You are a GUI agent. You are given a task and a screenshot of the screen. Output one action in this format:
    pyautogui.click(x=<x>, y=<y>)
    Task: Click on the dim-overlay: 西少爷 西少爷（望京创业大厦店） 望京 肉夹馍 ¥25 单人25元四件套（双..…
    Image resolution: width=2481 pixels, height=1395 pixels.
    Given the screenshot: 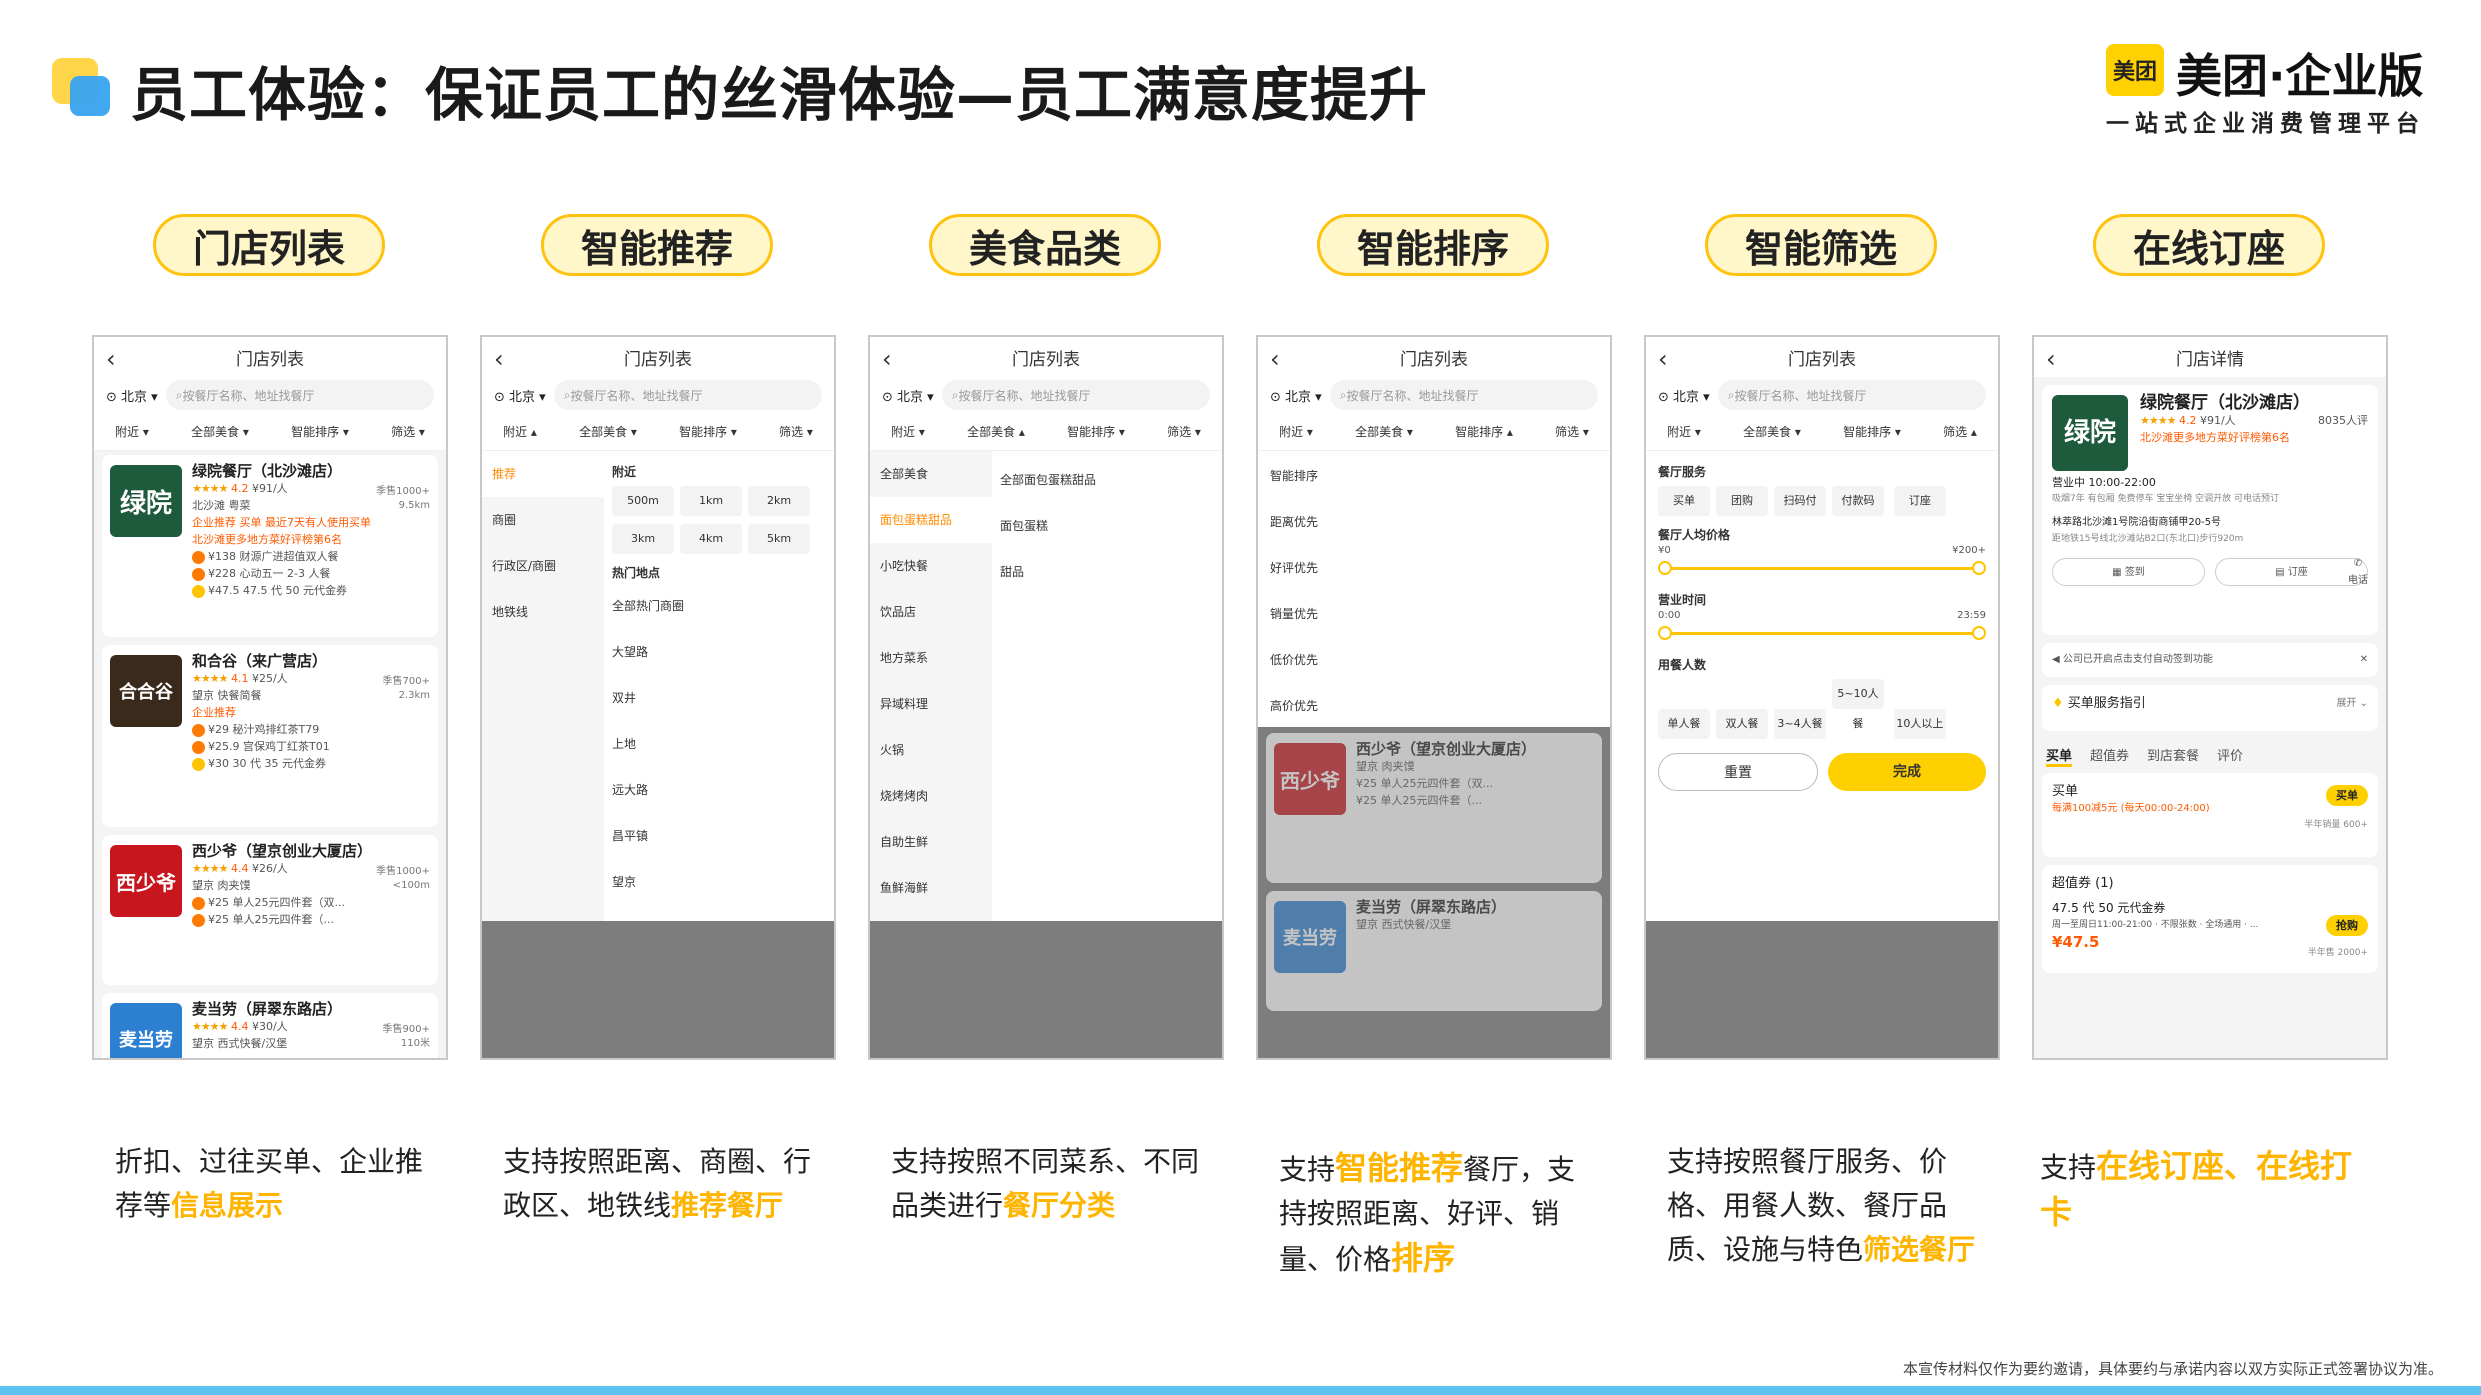 What is the action you would take?
    pyautogui.click(x=1434, y=892)
    